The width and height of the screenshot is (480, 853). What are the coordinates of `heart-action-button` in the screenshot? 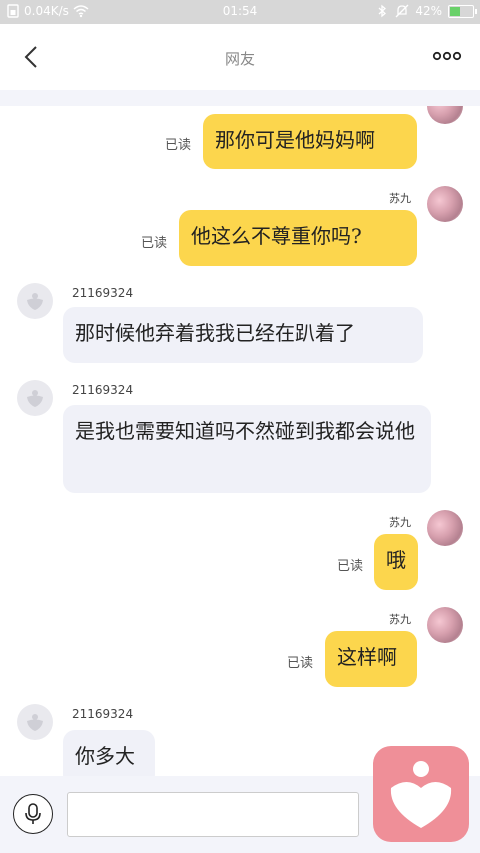 It's located at (421, 794).